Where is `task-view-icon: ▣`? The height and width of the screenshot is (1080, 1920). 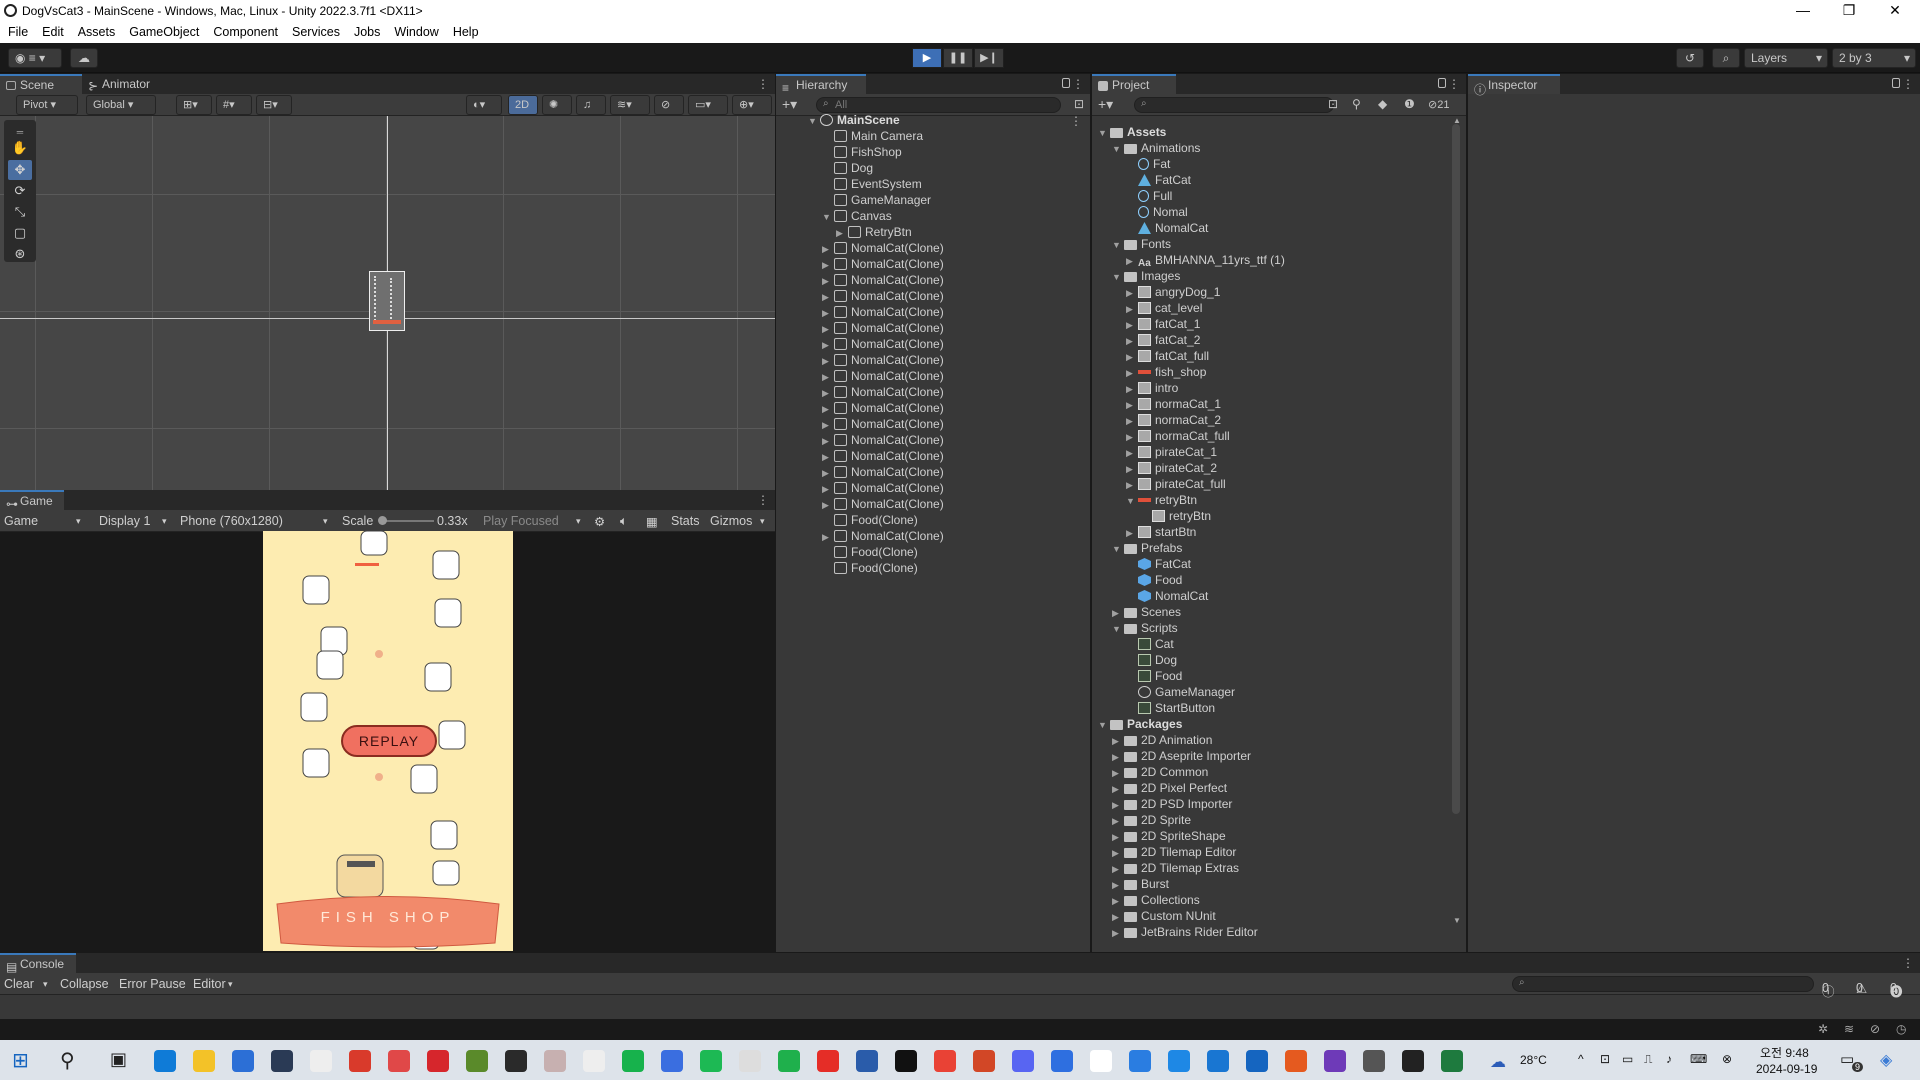
task-view-icon: ▣ is located at coordinates (118, 1059).